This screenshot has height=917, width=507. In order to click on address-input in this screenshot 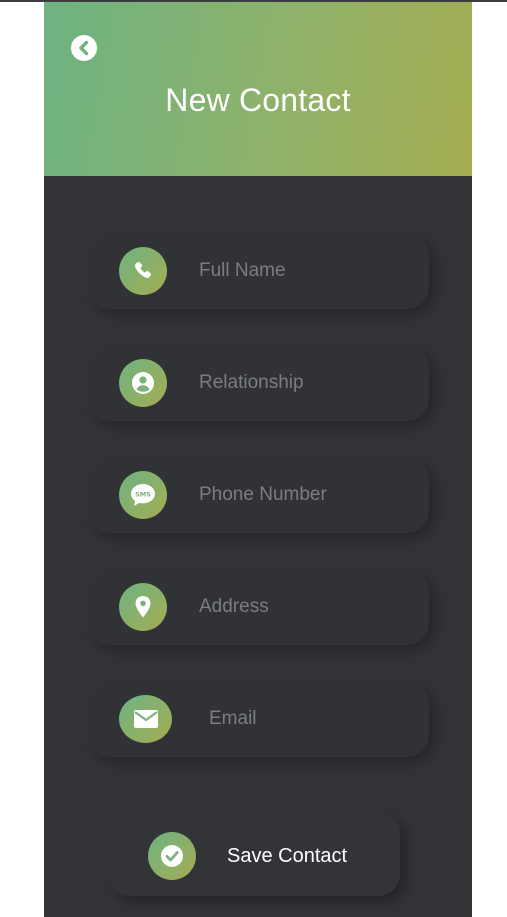, I will do `click(304, 607)`.